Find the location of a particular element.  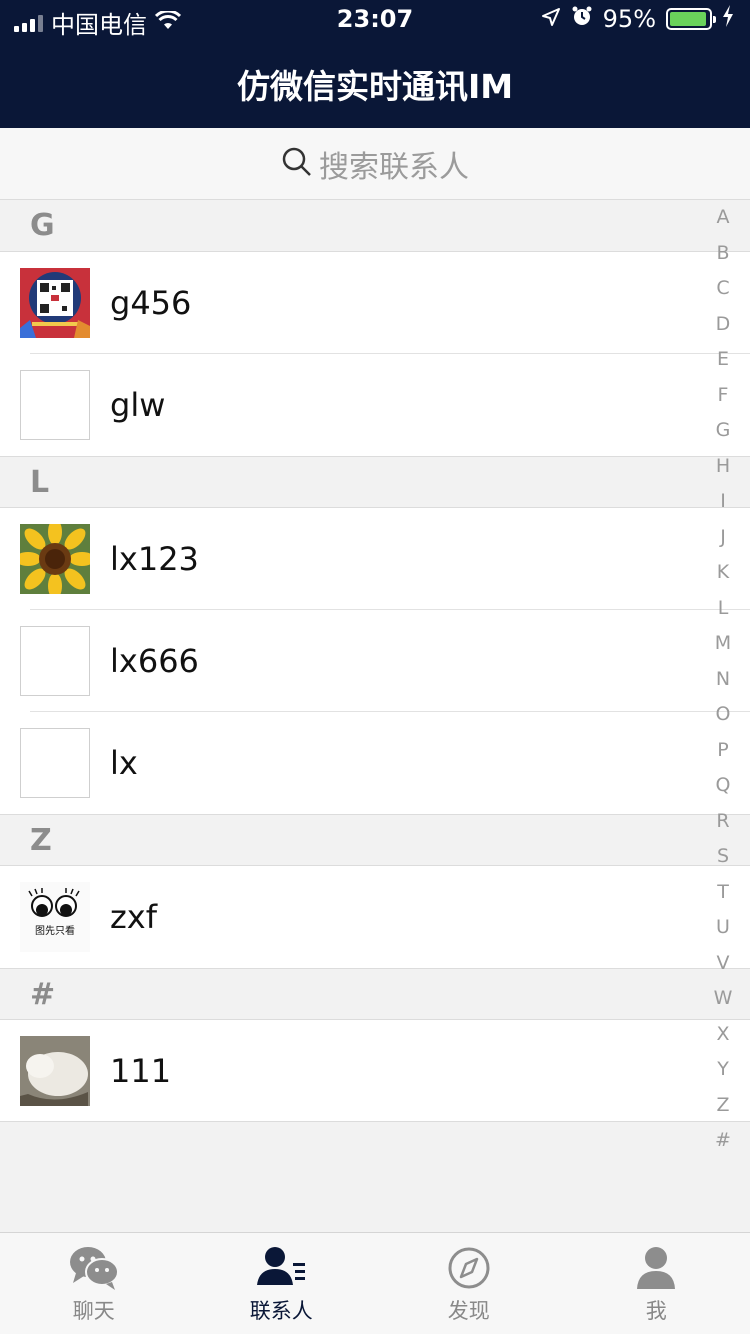

section-header-z: Z is located at coordinates (375, 840).